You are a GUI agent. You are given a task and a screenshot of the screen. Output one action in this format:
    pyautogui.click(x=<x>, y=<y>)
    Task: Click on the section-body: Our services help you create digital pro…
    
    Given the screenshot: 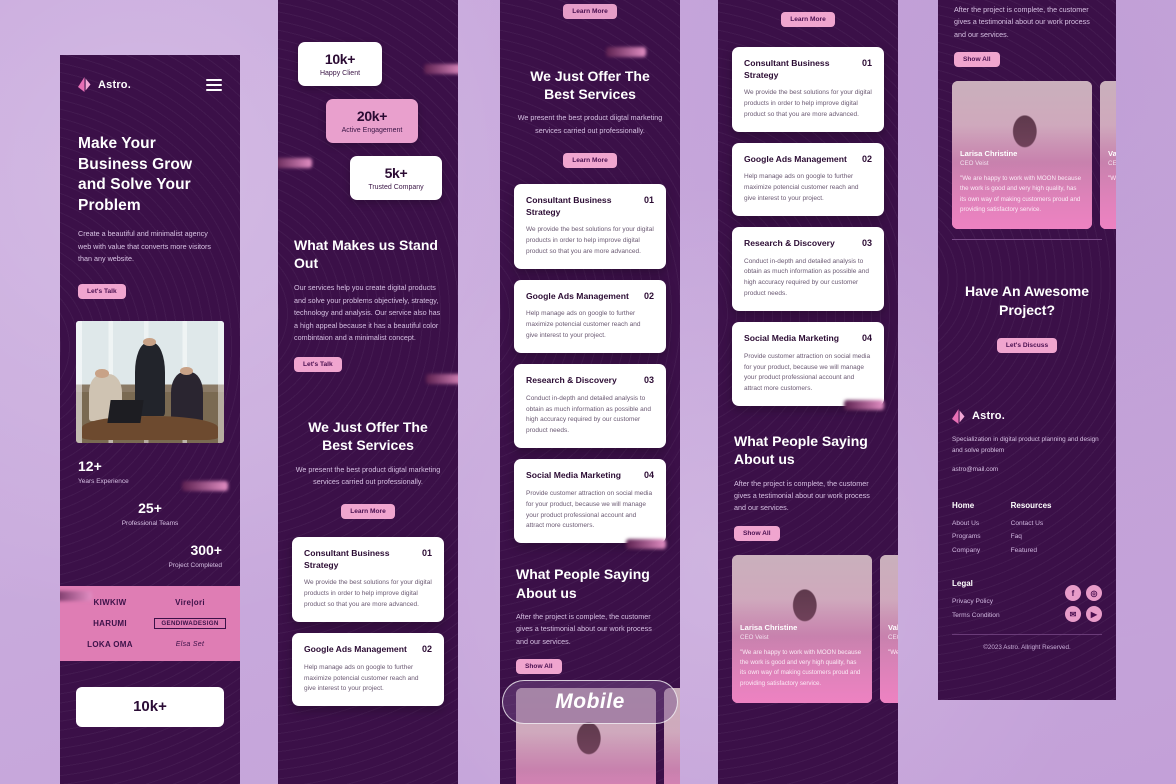 What is the action you would take?
    pyautogui.click(x=367, y=312)
    